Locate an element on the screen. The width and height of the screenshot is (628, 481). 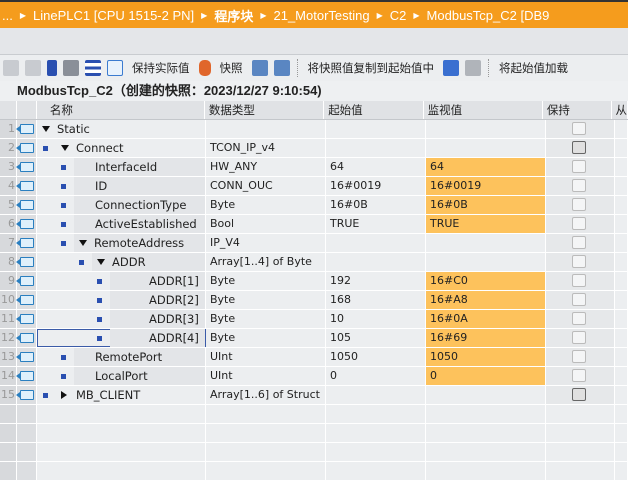
header-start-value: 起始值 is located at coordinates (374, 110).